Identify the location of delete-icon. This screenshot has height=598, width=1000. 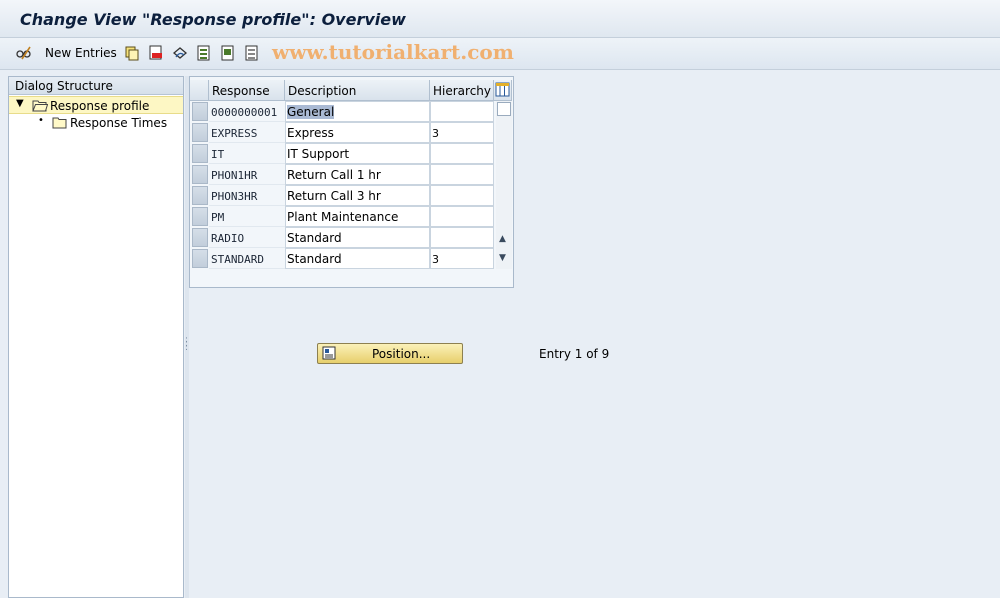
(156, 53).